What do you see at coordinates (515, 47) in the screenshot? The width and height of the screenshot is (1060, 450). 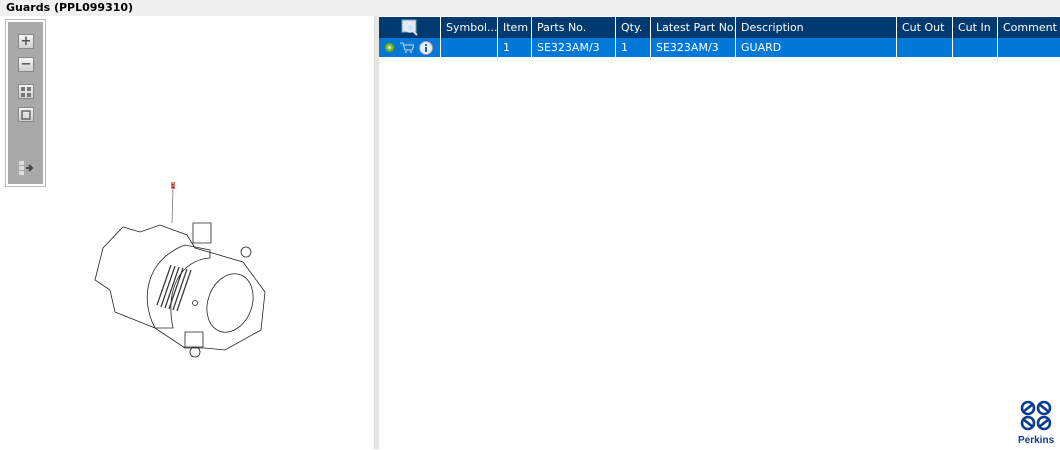 I see `cell-item: 1` at bounding box center [515, 47].